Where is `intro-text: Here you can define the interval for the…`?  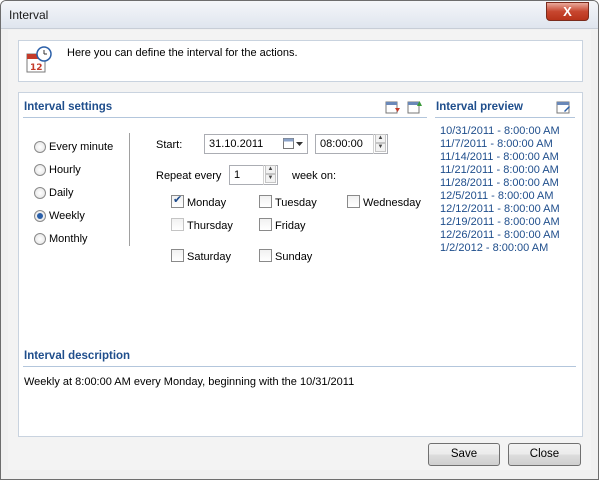
intro-text: Here you can define the interval for the… is located at coordinates (182, 53).